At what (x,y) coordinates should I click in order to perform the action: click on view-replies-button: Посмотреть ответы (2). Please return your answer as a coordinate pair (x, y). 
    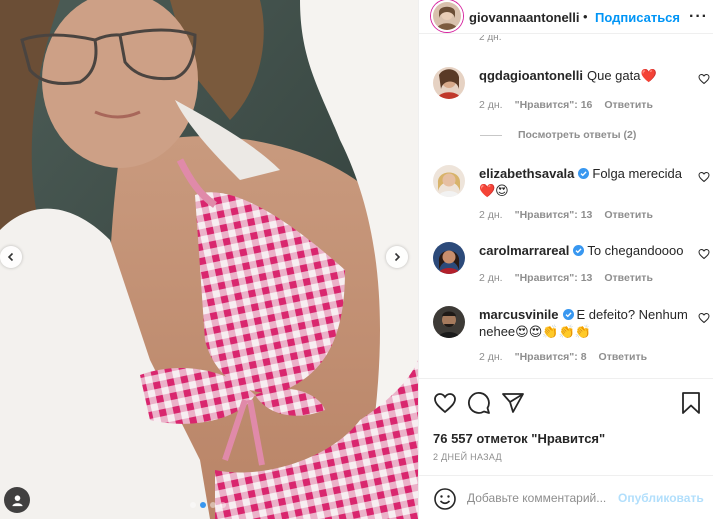
    Looking at the image, I should click on (558, 135).